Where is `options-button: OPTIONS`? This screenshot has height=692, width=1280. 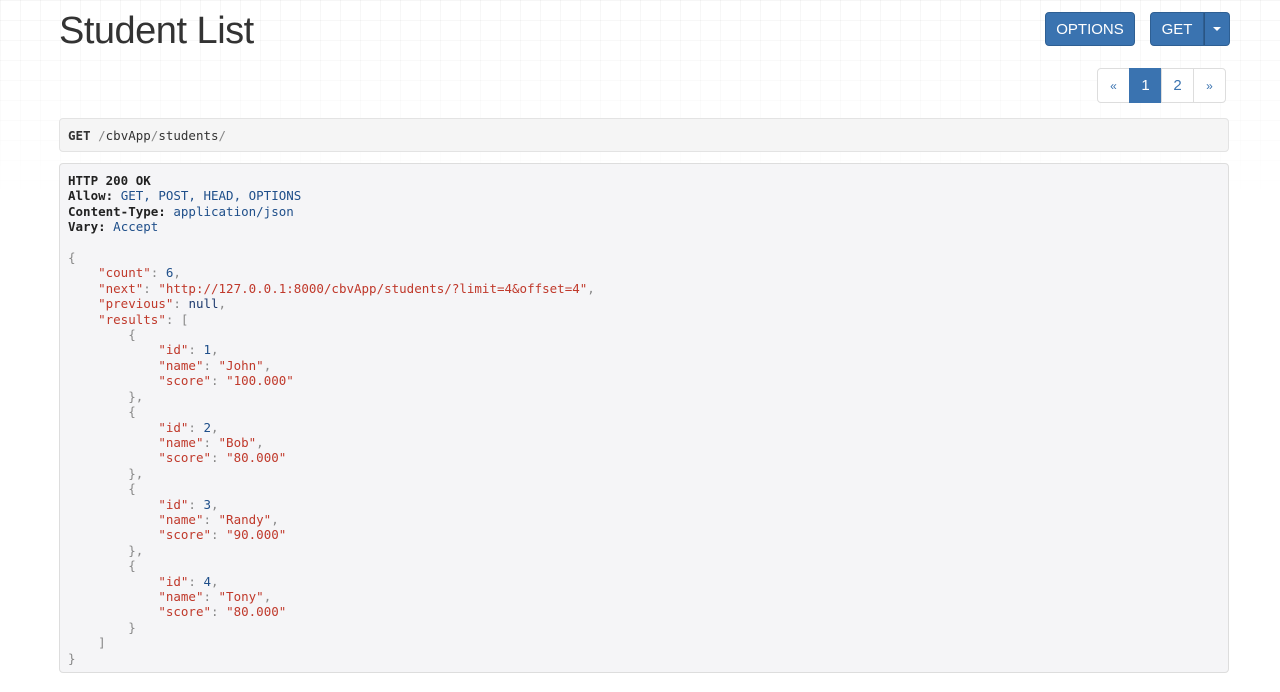
options-button: OPTIONS is located at coordinates (1090, 29).